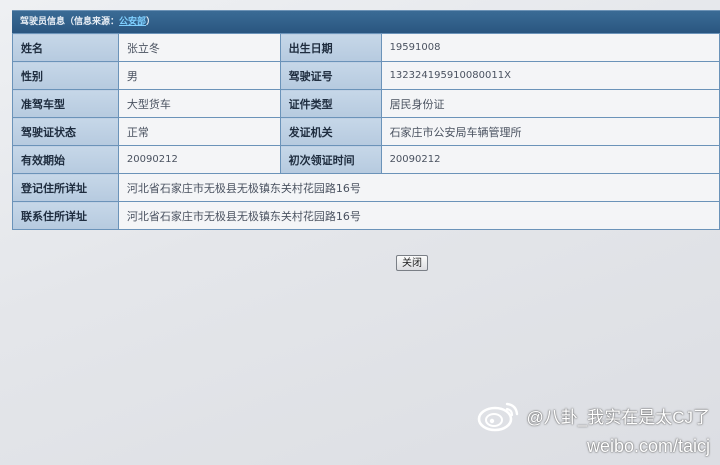 This screenshot has width=720, height=465. What do you see at coordinates (65, 159) in the screenshot?
I see `label-valid-from: 有效期始` at bounding box center [65, 159].